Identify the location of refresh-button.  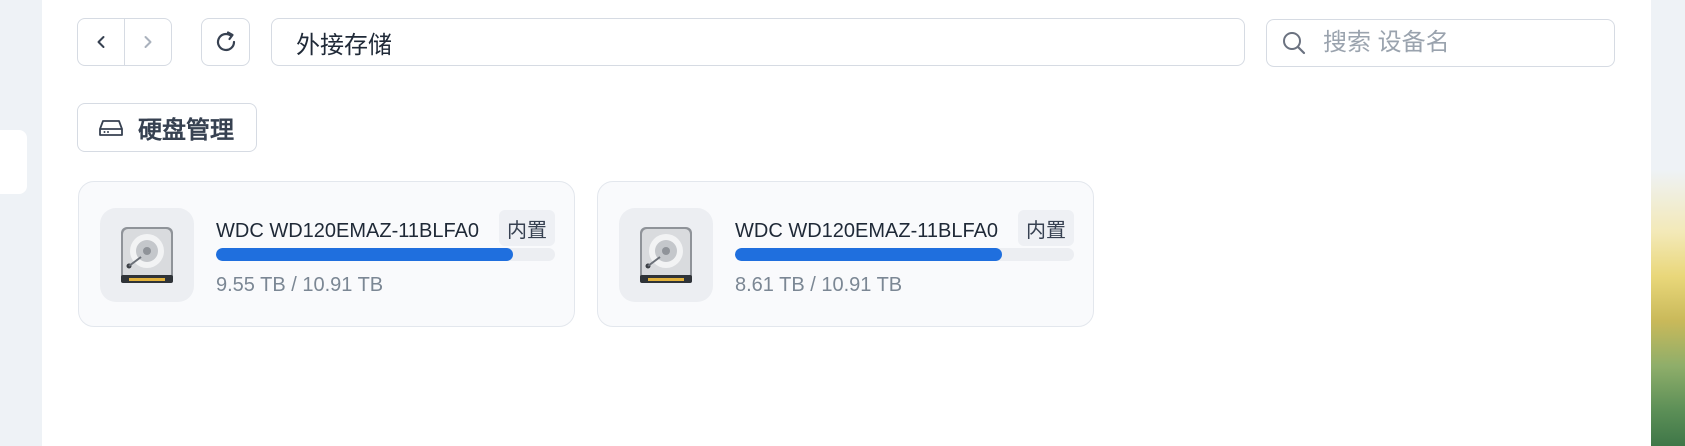
(225, 42).